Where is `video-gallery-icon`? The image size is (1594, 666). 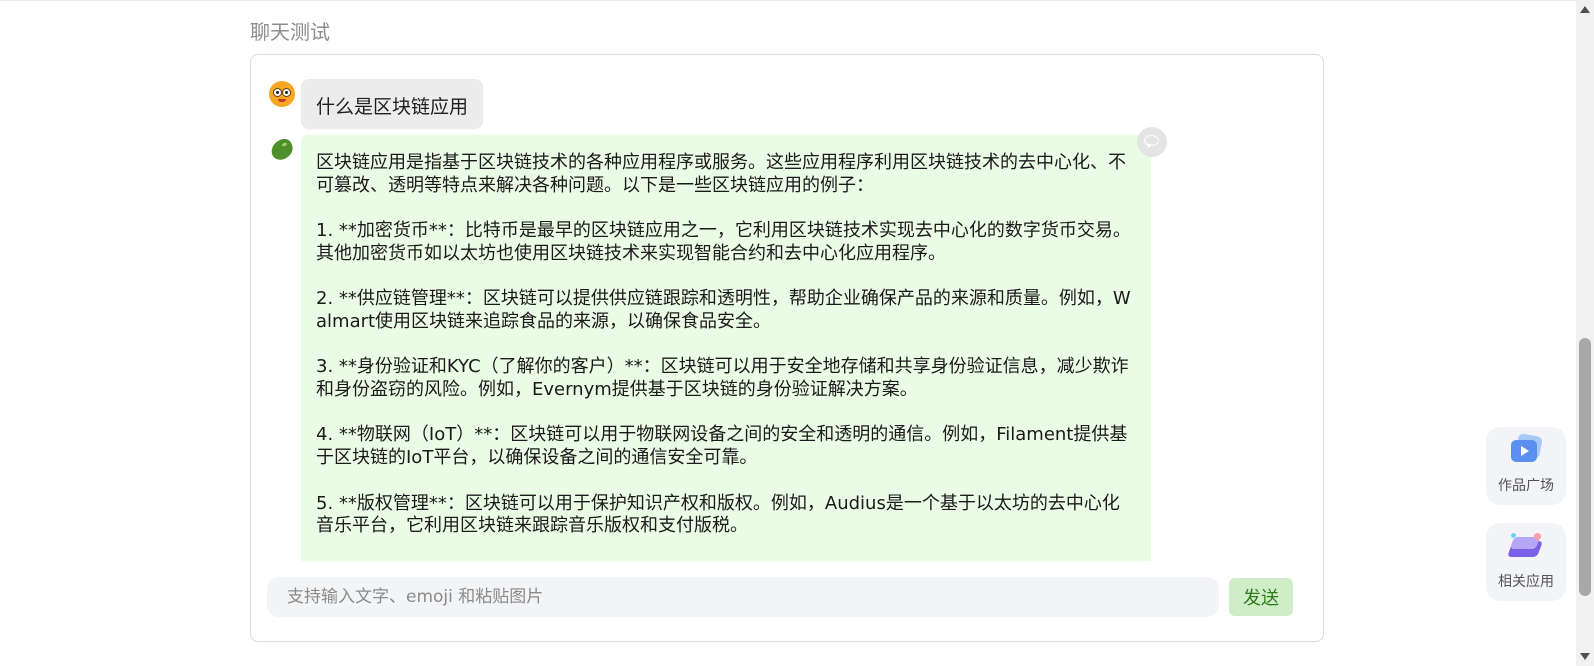 video-gallery-icon is located at coordinates (1526, 449).